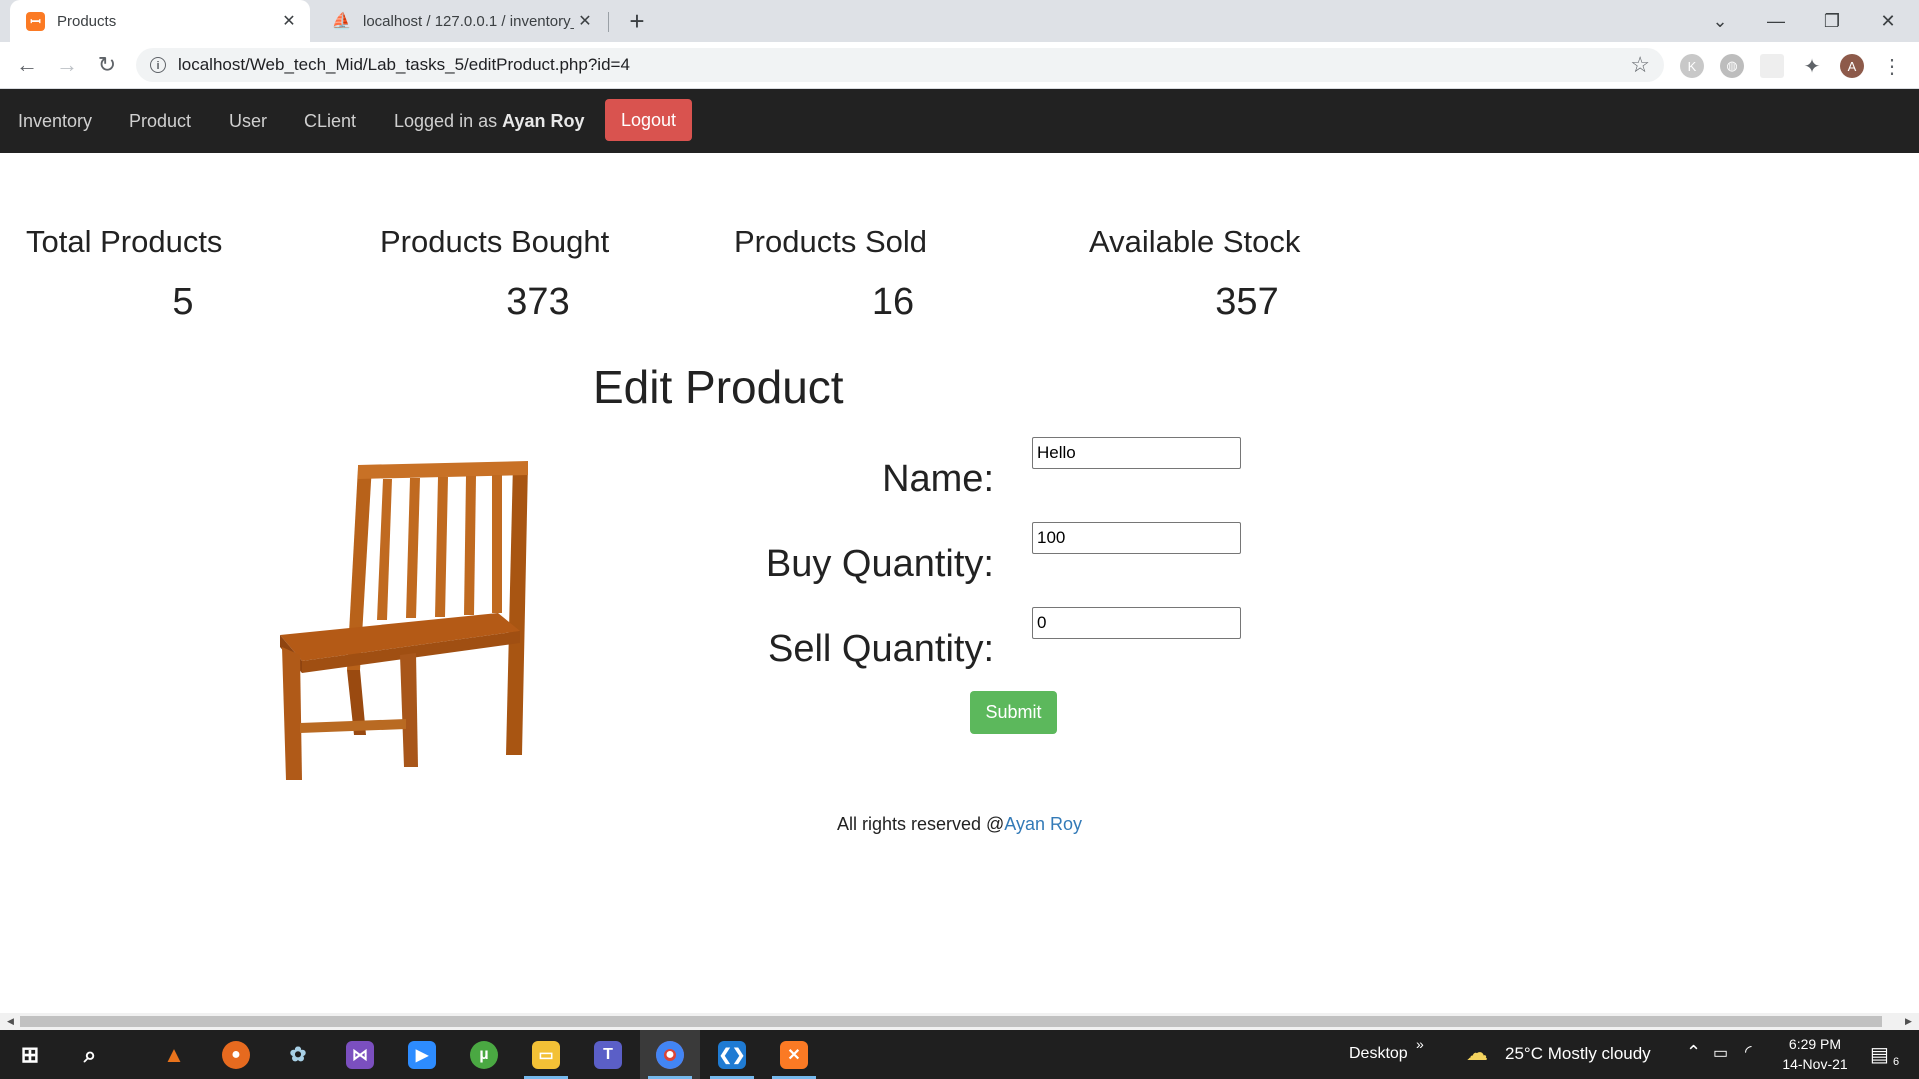 The image size is (1919, 1079). I want to click on chrome-icon: ●, so click(670, 1054).